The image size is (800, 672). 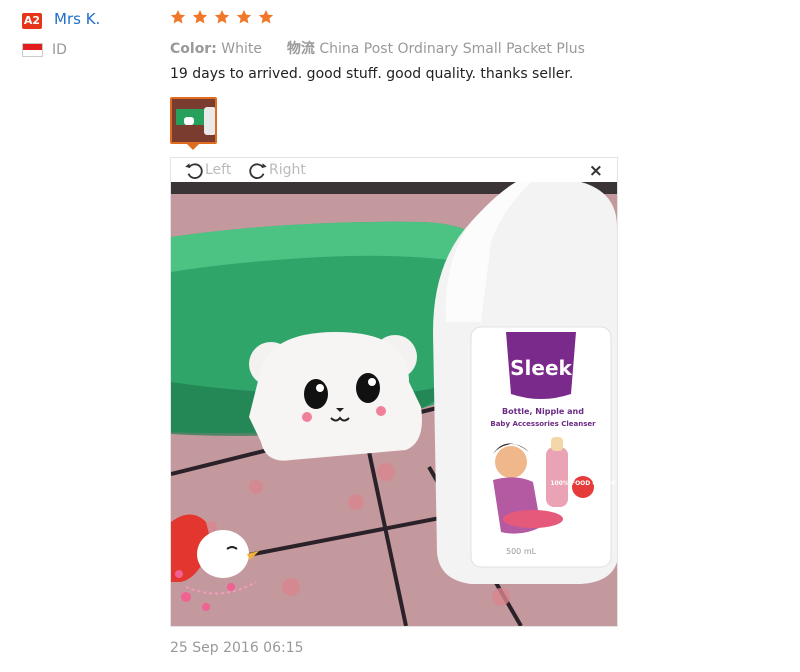 I want to click on reviewer-name: Mrs K., so click(x=77, y=19).